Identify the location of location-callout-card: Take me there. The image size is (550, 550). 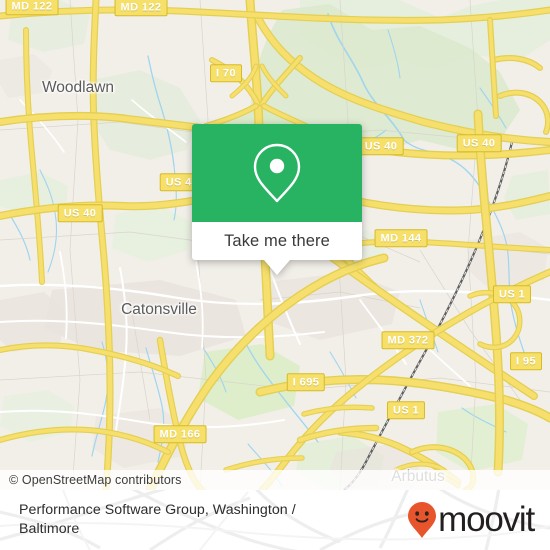
(277, 199).